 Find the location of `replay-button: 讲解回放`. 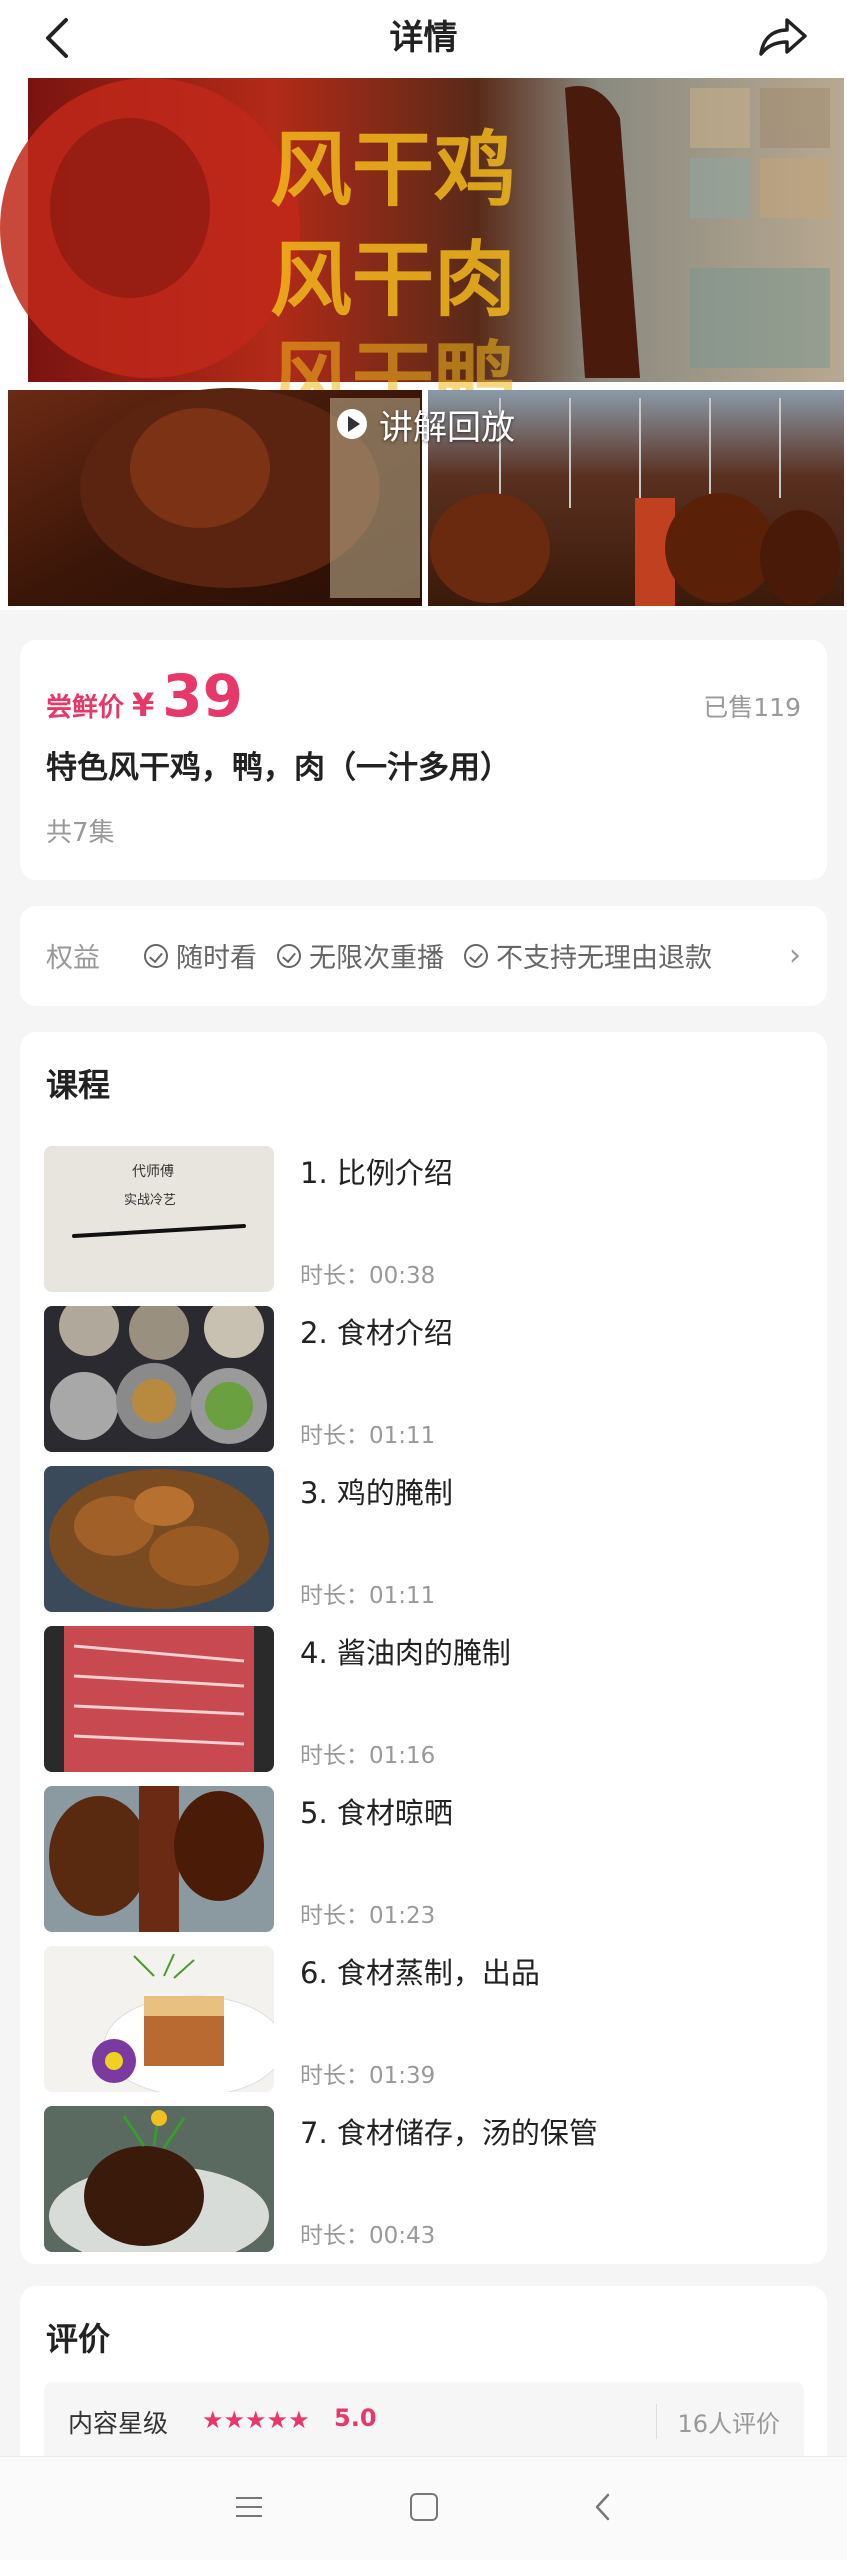

replay-button: 讲解回放 is located at coordinates (426, 424).